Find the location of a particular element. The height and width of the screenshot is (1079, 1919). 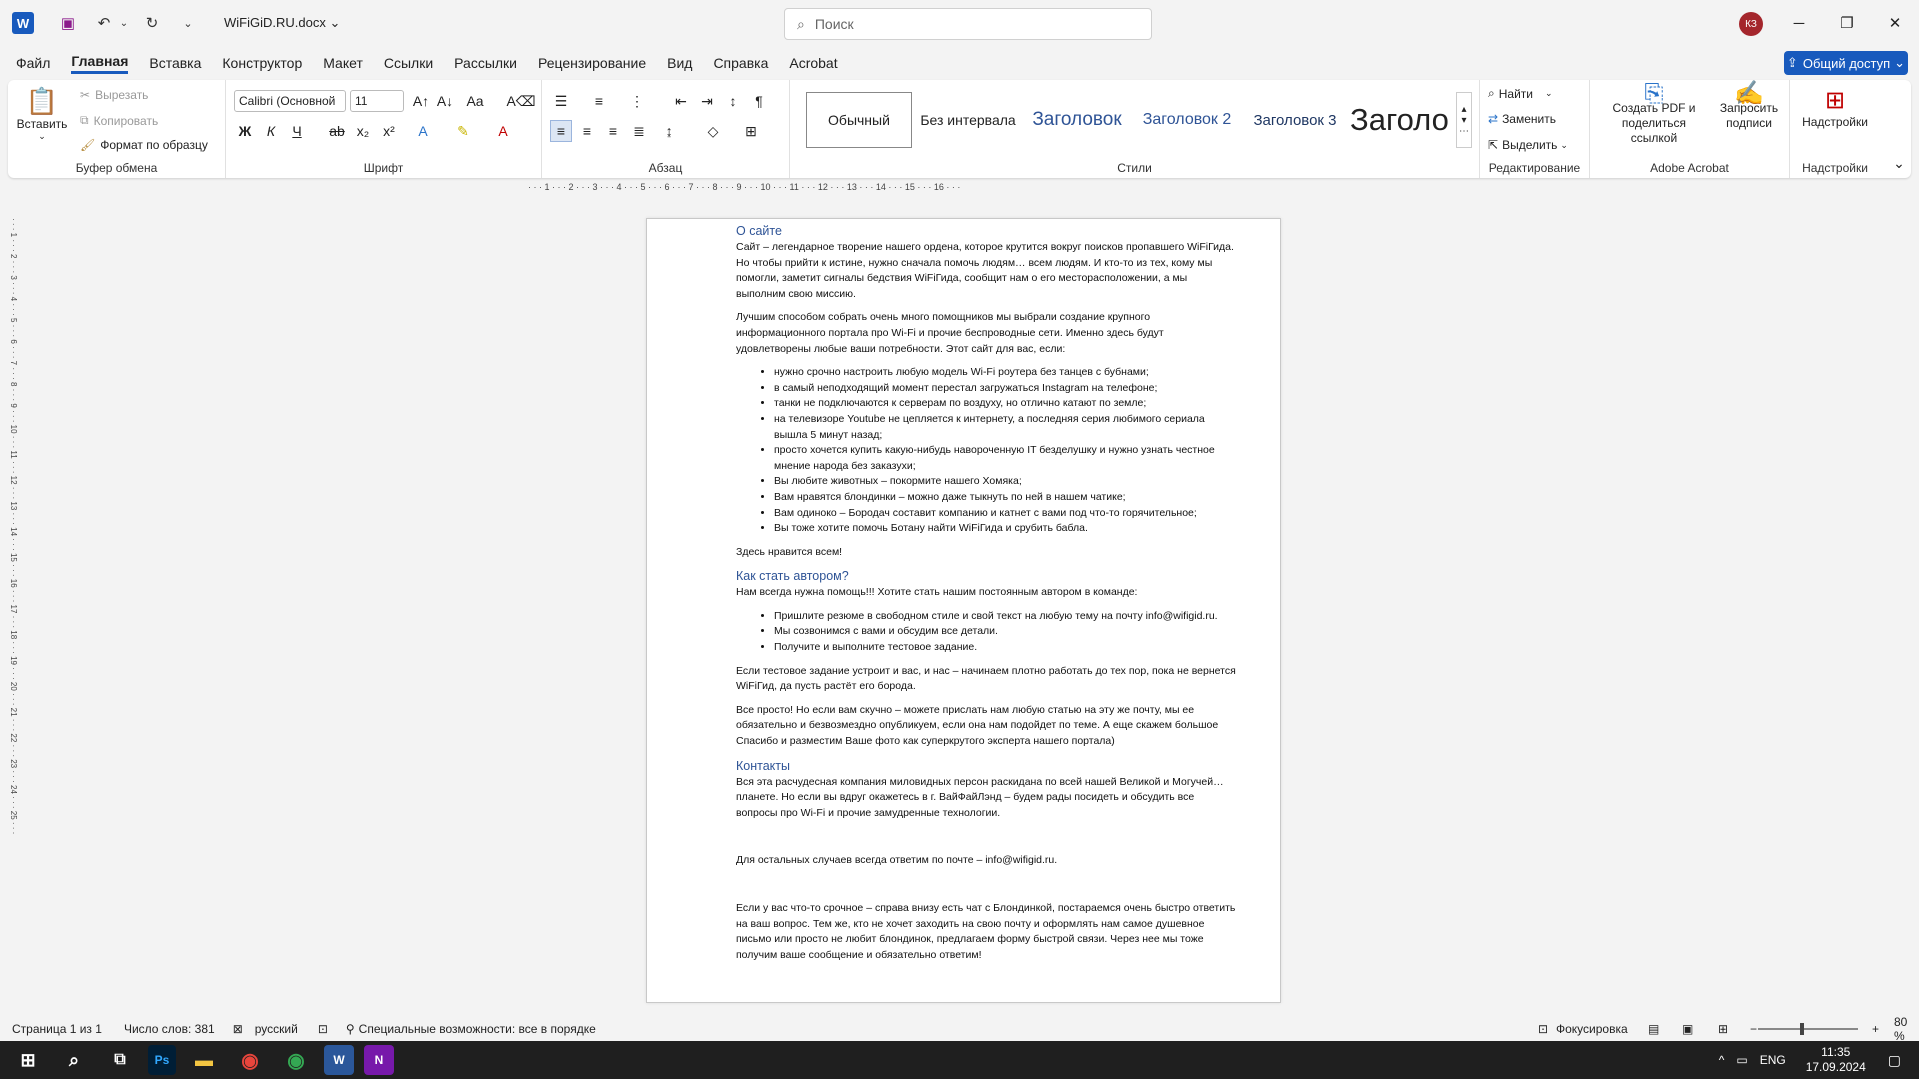

track-changes-icon: ⊡ is located at coordinates (323, 1029).